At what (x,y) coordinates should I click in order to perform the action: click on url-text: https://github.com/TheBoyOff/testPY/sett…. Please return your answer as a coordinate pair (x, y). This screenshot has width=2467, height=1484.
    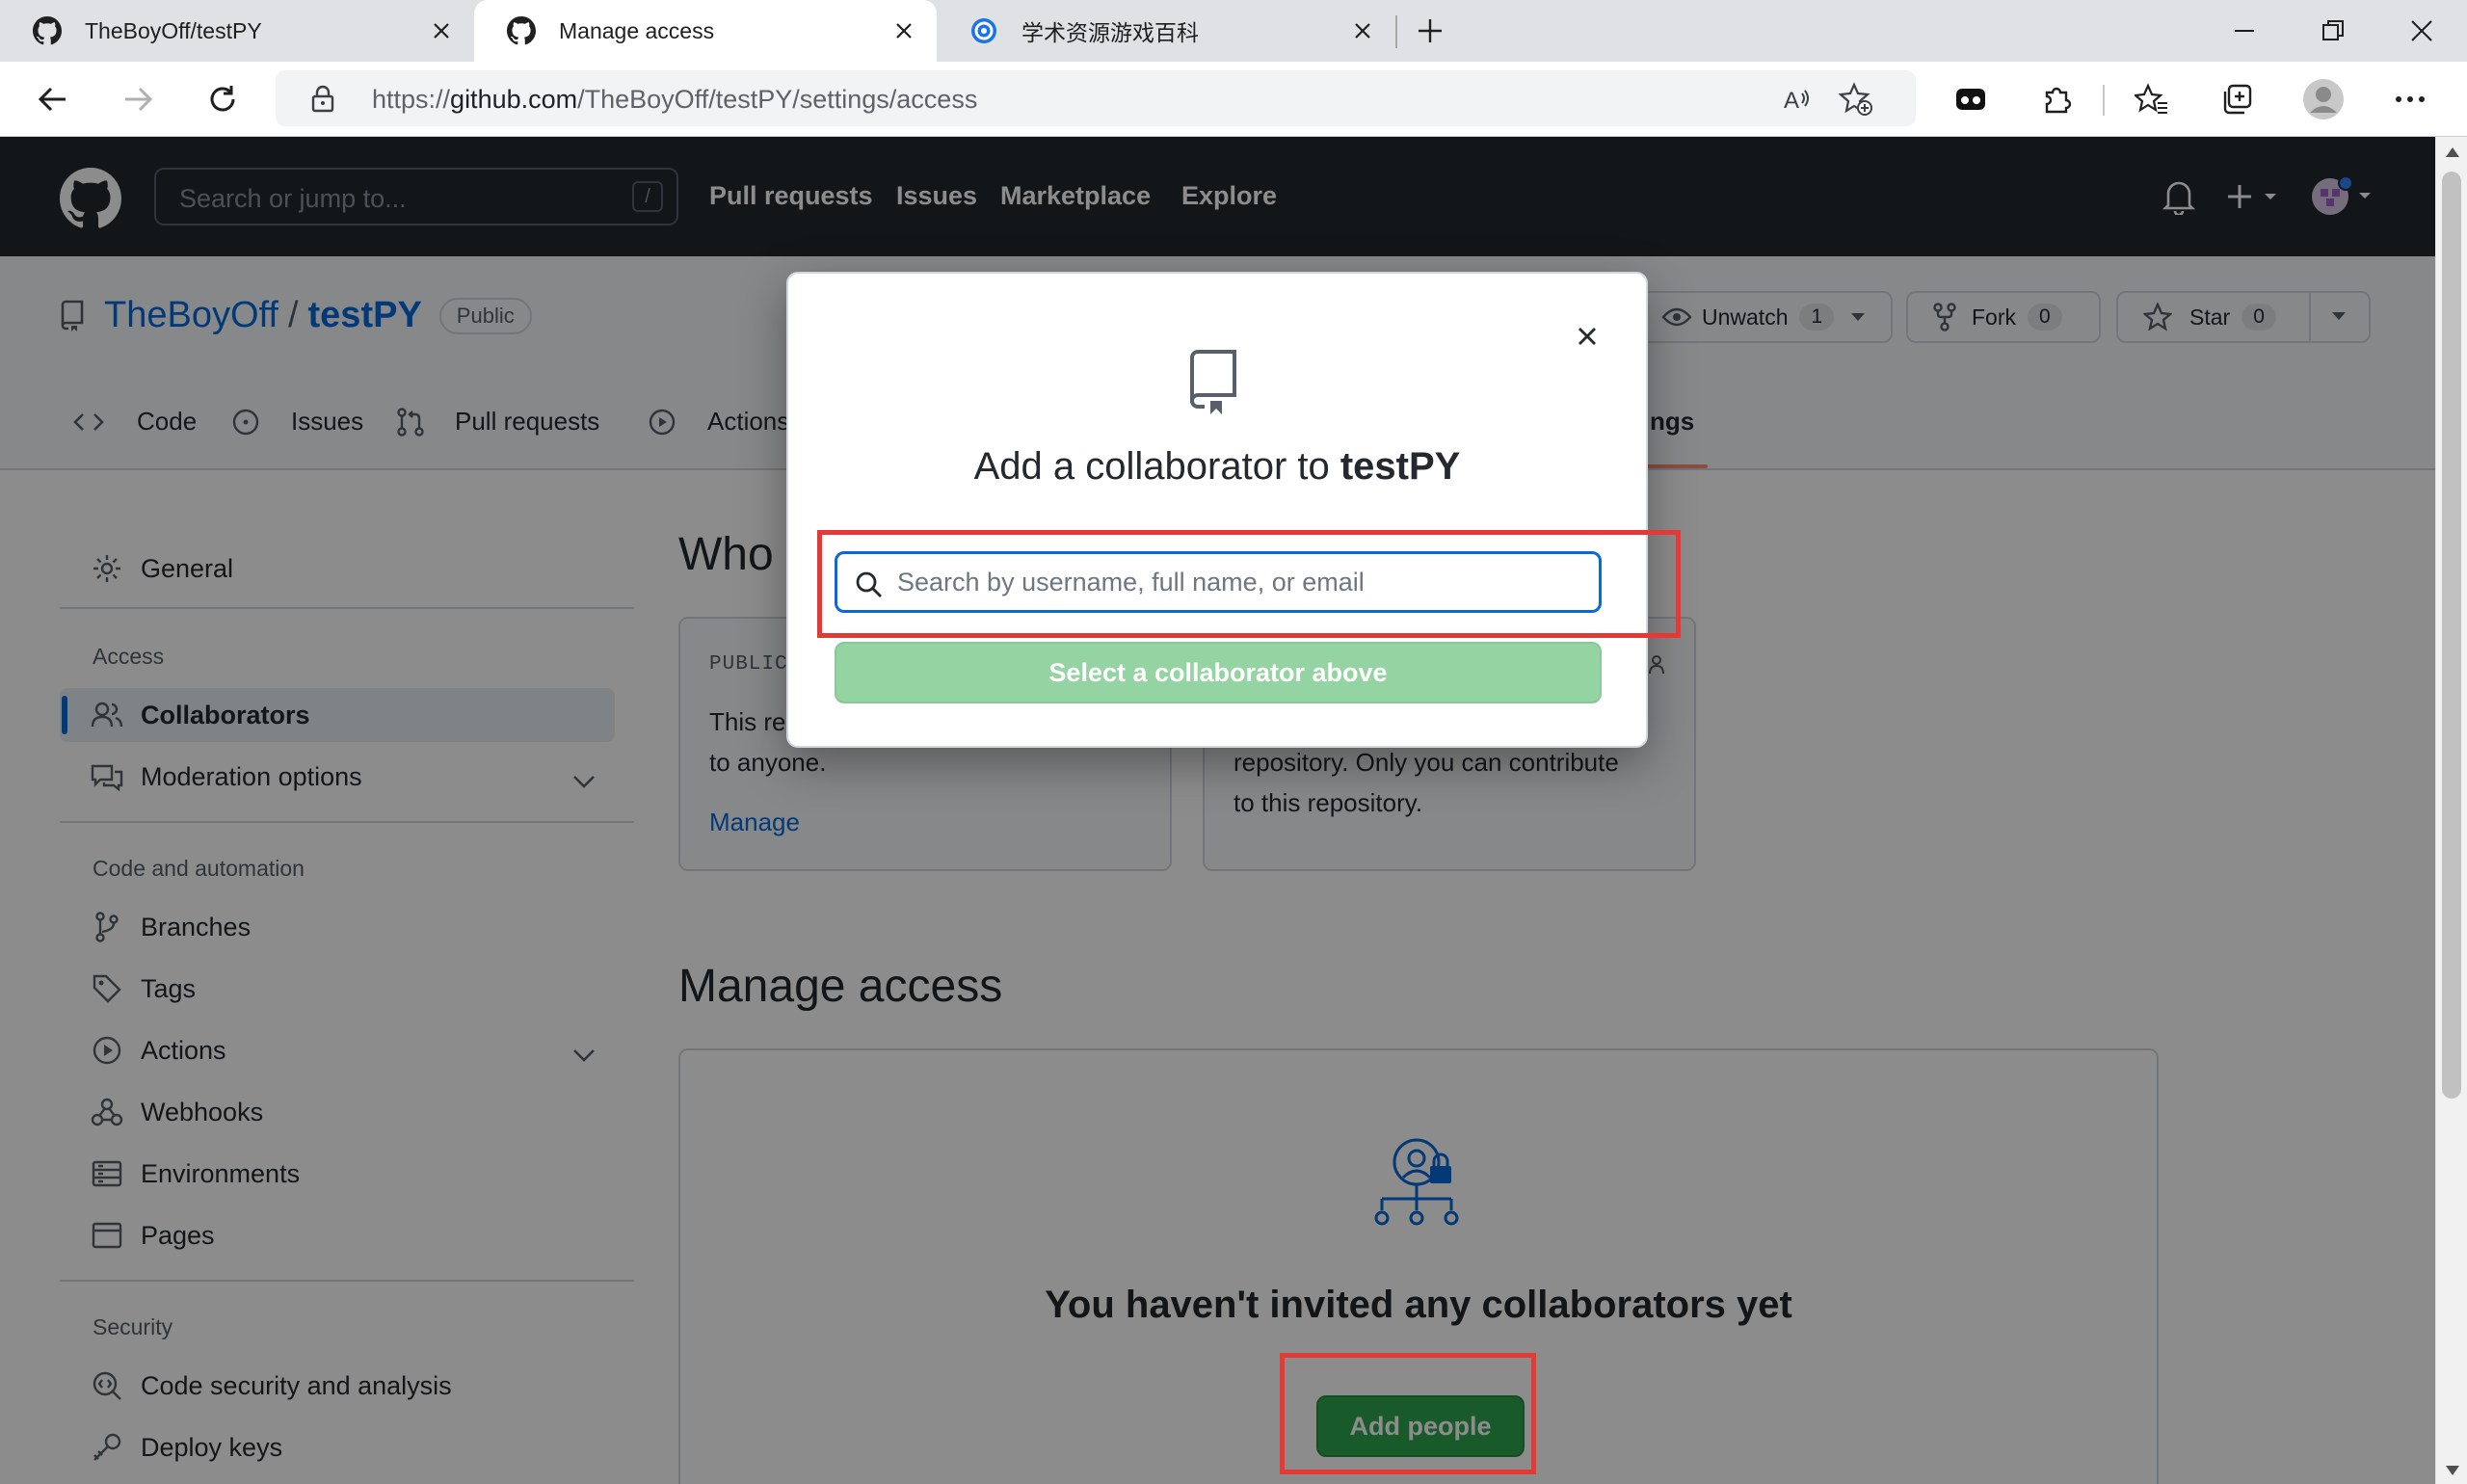
    Looking at the image, I should click on (674, 100).